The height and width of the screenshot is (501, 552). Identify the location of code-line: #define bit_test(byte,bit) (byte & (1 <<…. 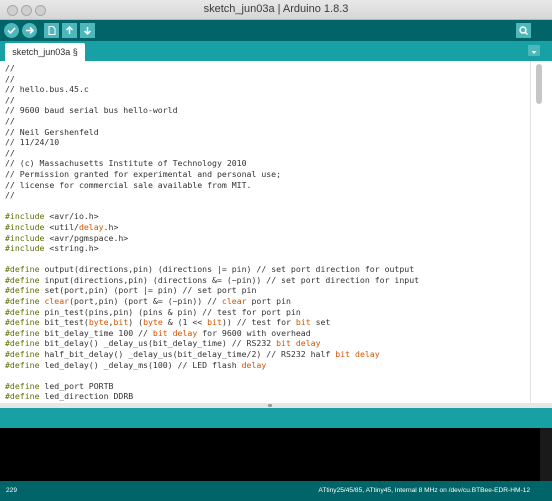
(267, 322).